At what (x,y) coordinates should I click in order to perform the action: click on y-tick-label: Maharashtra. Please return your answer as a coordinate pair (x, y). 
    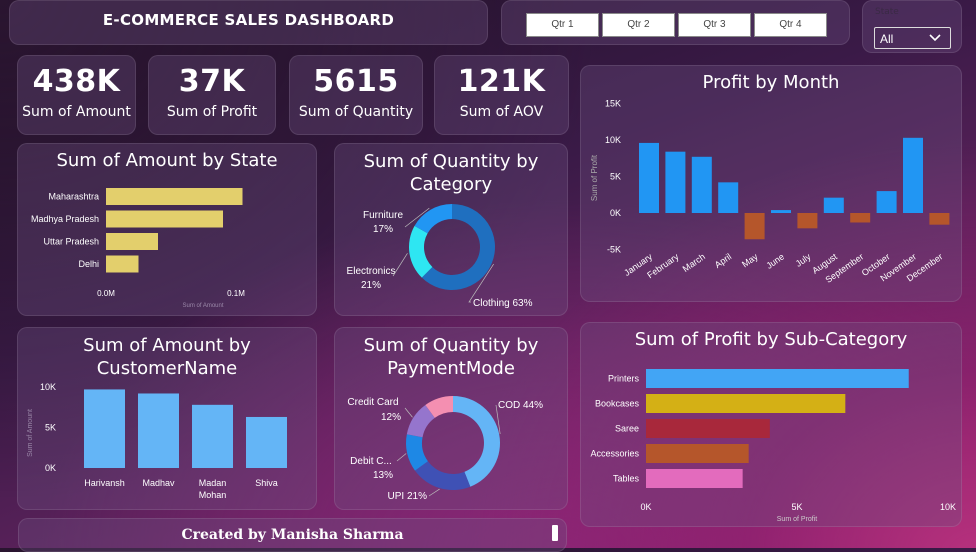
    Looking at the image, I should click on (73, 197).